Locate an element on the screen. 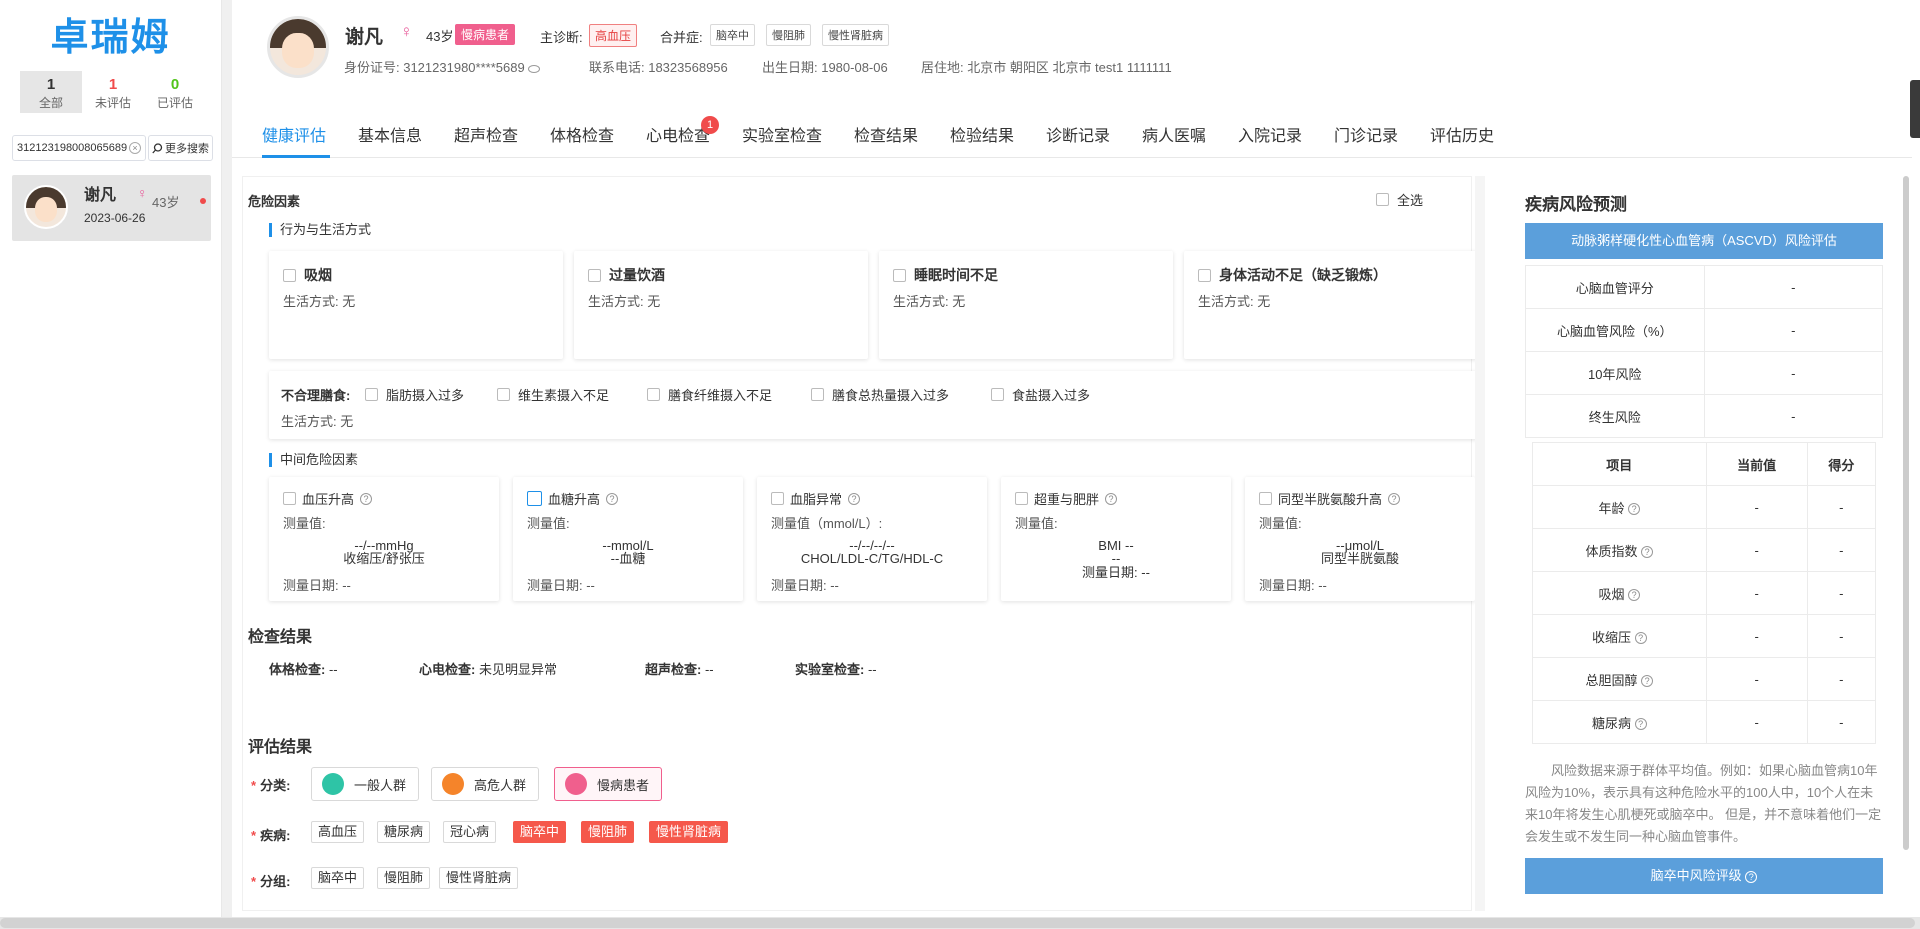 This screenshot has width=1920, height=929. stroke-risk-header: 脑卒中风险评级 ? is located at coordinates (1704, 876).